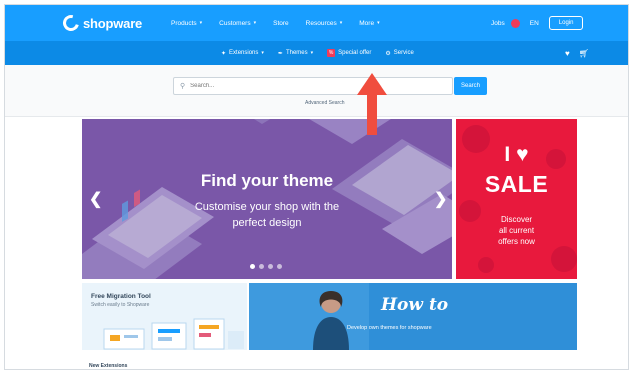 The height and width of the screenshot is (370, 633). Describe the element at coordinates (389, 328) in the screenshot. I see `how-to-subtitle: Develop own themes for shopware` at that location.